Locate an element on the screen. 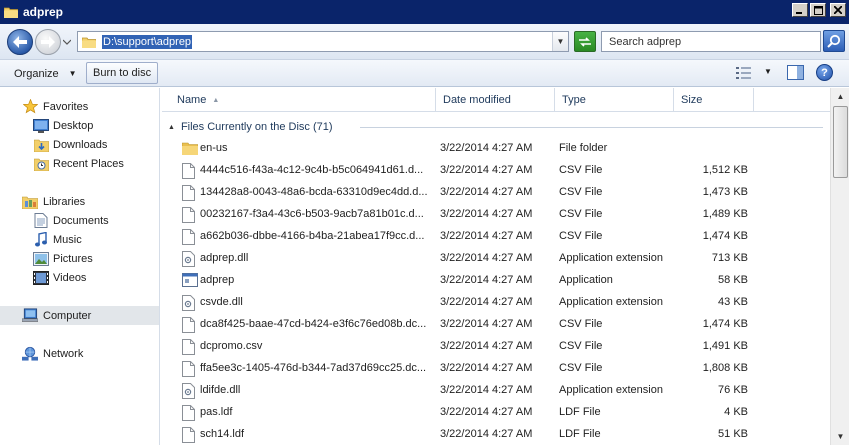 This screenshot has width=849, height=446. libraries-icon is located at coordinates (30, 202).